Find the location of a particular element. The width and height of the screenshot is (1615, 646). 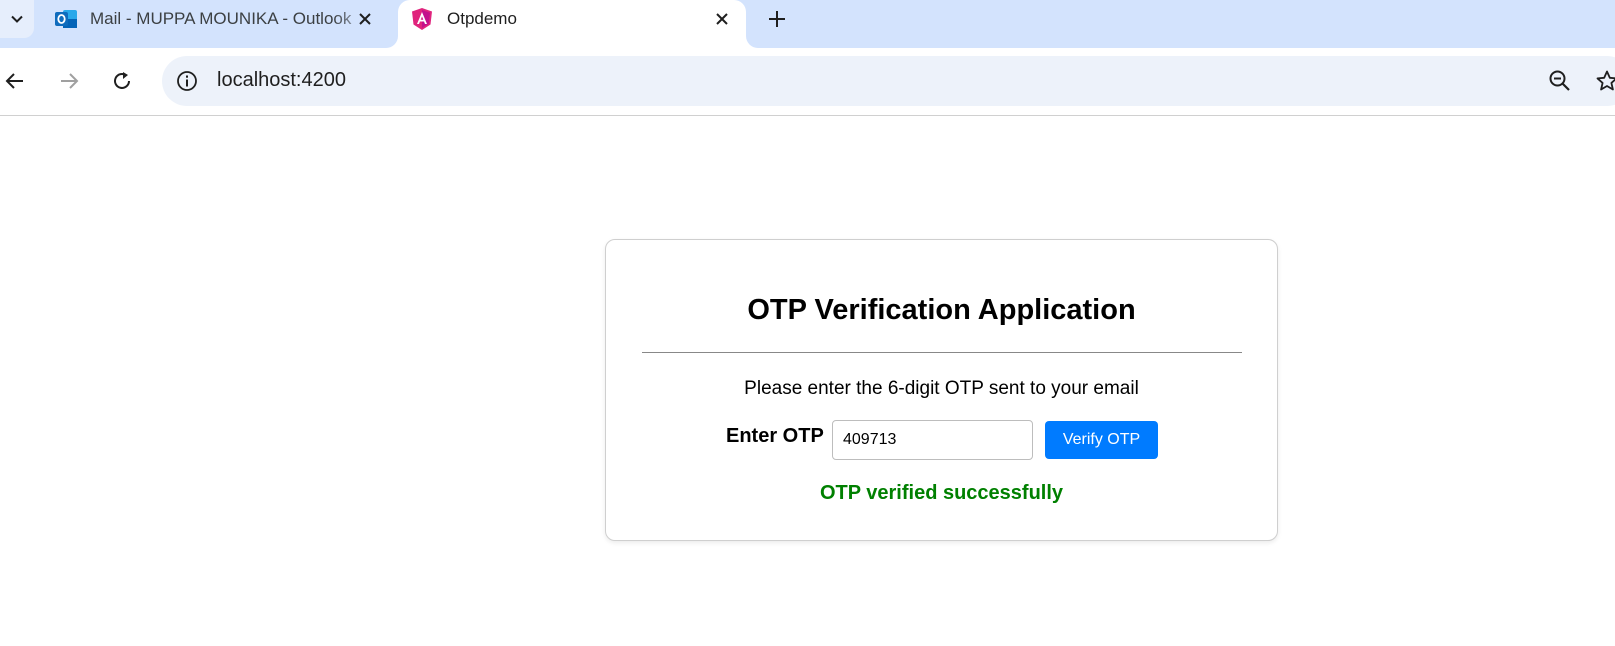

tab-strip: Mail - MUPPA MOUNIKA - Outlook Otpdemo is located at coordinates (807, 24).